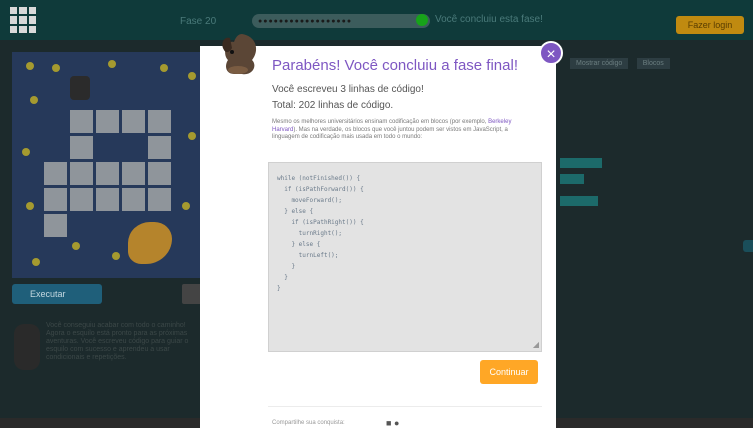 The image size is (753, 428). What do you see at coordinates (305, 21) in the screenshot?
I see `progress-dots: ●●●●●●●●●●●●●●●●●●` at bounding box center [305, 21].